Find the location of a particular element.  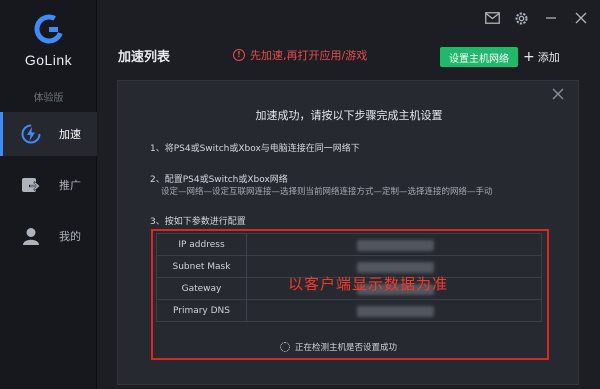

detection-status: 正在检测主机是否设置成功 is located at coordinates (338, 347).